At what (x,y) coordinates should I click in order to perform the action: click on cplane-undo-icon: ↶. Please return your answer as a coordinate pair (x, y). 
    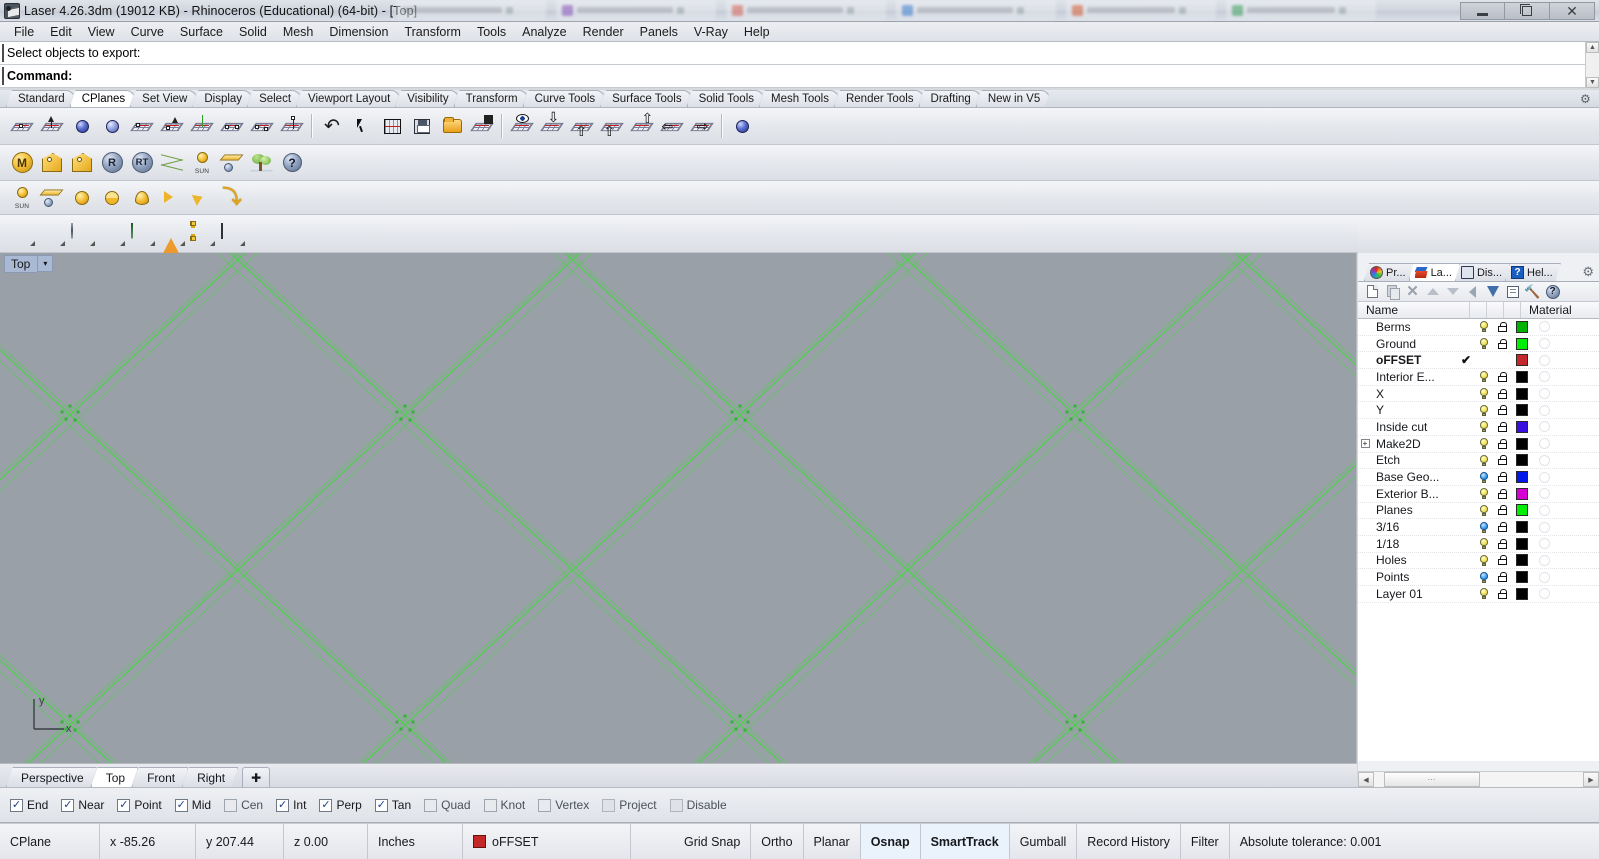
    Looking at the image, I should click on (332, 126).